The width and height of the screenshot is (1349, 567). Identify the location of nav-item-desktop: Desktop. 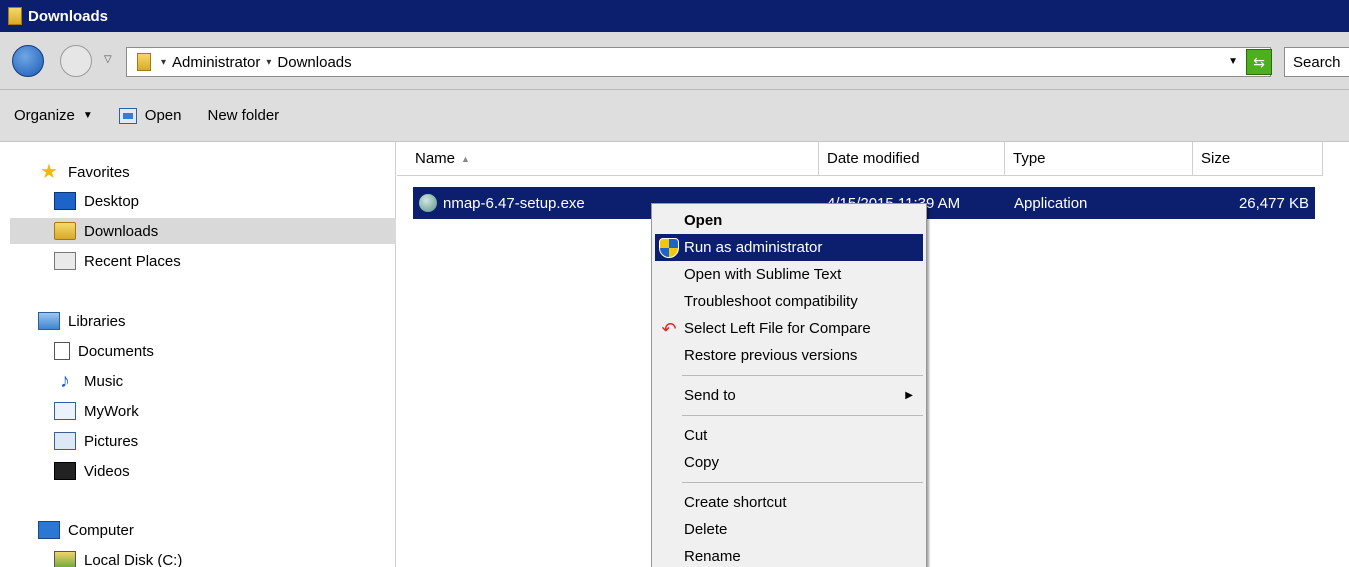
(96, 201).